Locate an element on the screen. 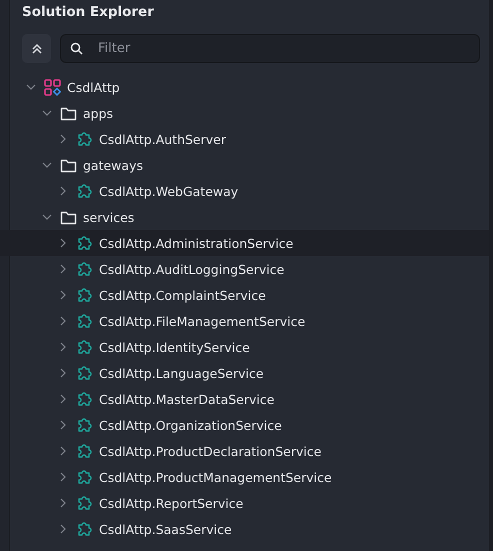 Image resolution: width=493 pixels, height=551 pixels. tree-item-label: CsdlAttp.AuthServer is located at coordinates (162, 139).